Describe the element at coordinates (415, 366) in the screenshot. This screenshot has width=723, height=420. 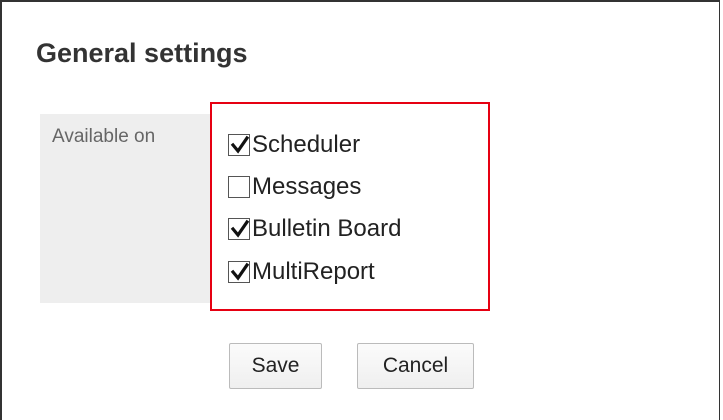
I see `cancel-button: Cancel` at that location.